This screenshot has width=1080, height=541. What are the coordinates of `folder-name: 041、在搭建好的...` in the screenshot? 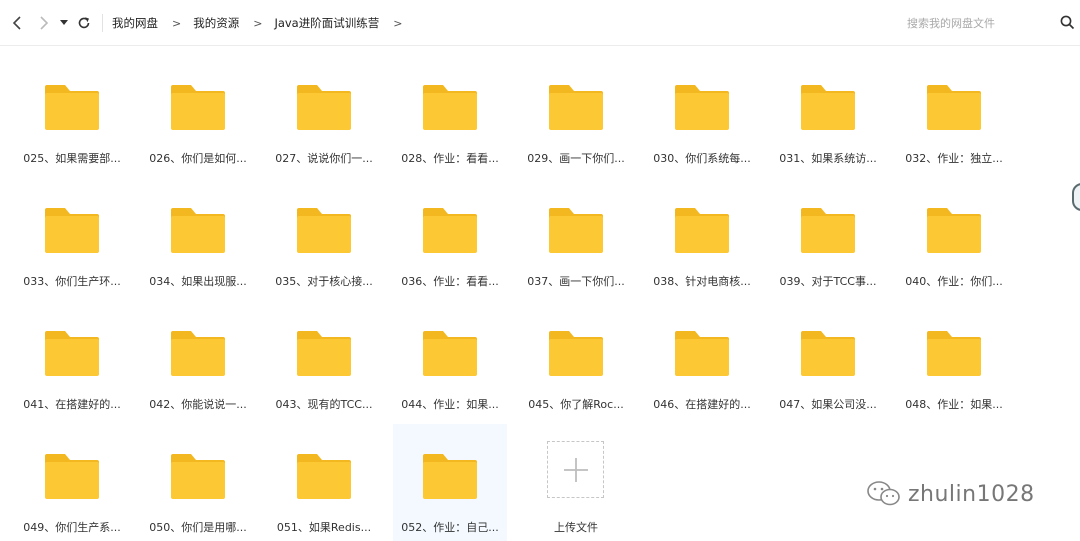 It's located at (72, 404).